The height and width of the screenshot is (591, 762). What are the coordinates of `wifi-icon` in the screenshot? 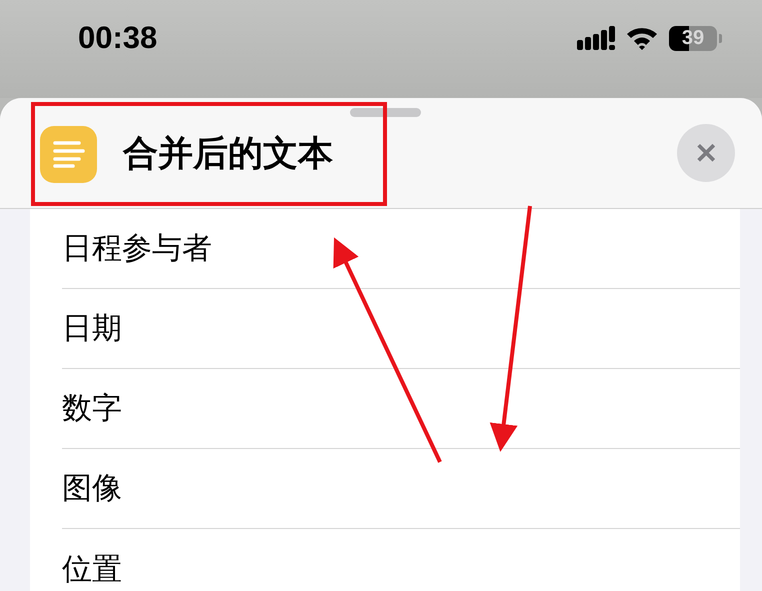 It's located at (642, 38).